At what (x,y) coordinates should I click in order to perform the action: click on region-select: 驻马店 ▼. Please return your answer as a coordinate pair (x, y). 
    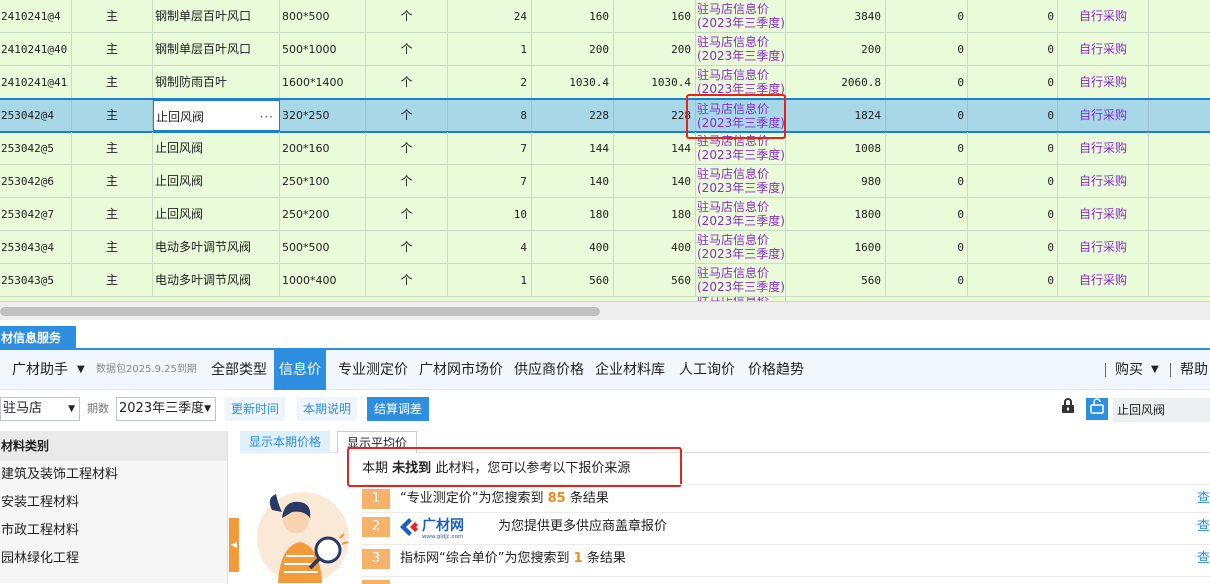
    Looking at the image, I should click on (40, 409).